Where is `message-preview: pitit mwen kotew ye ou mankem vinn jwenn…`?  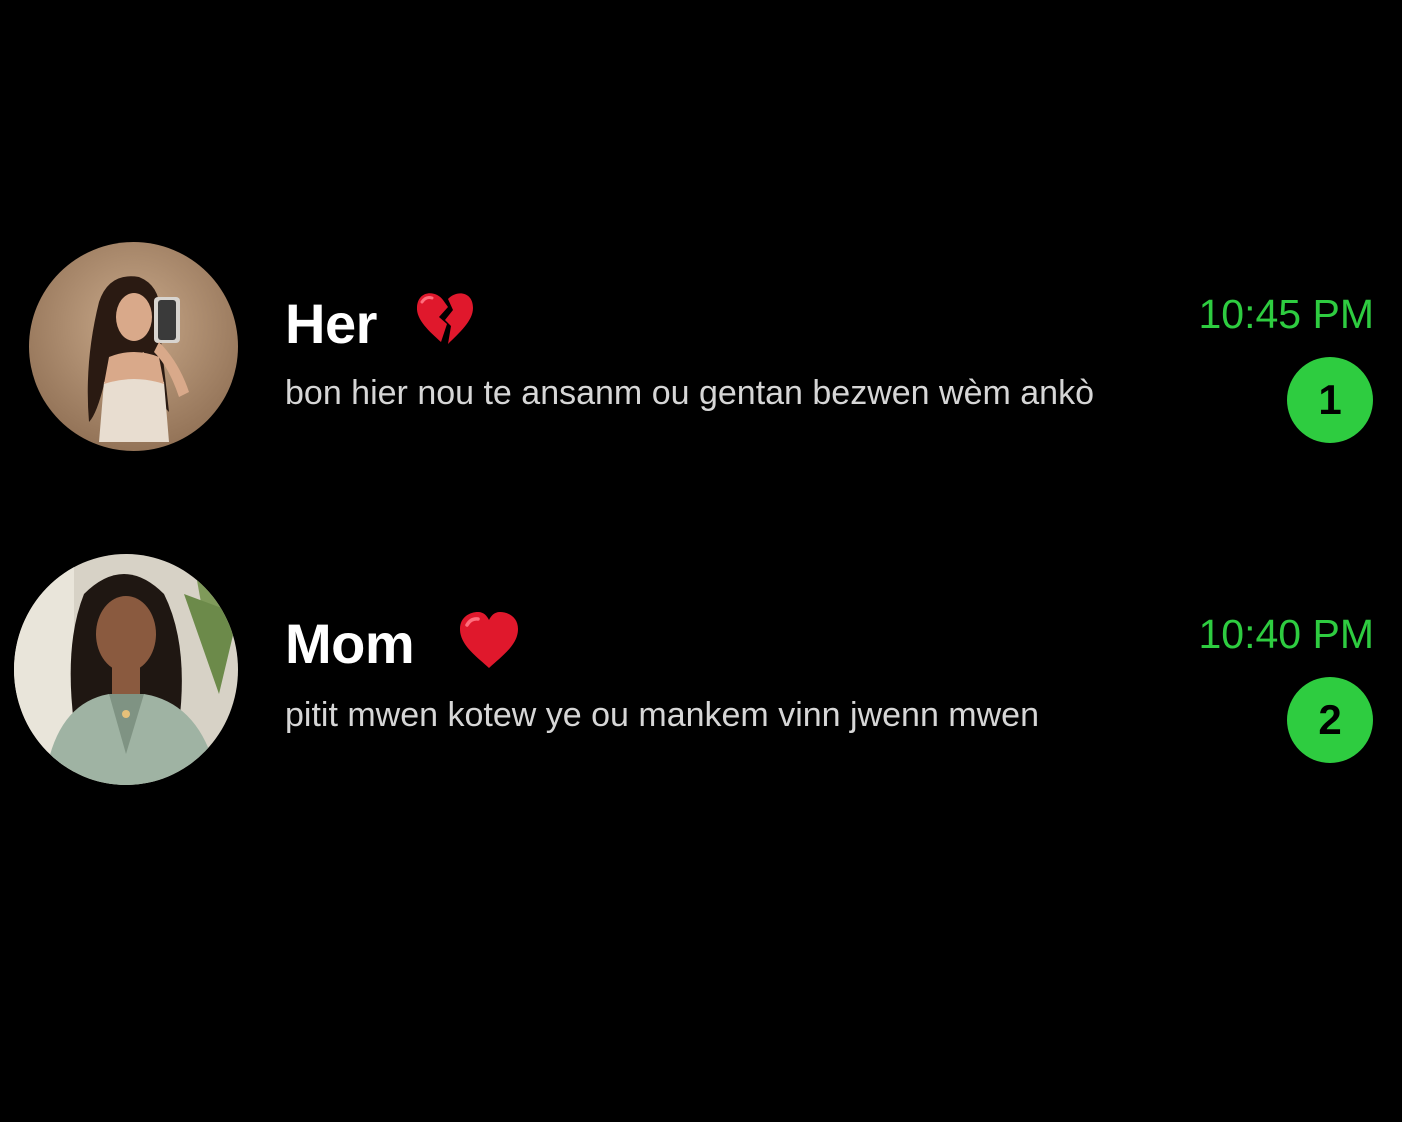
message-preview: pitit mwen kotew ye ou mankem vinn jwenn… is located at coordinates (662, 715).